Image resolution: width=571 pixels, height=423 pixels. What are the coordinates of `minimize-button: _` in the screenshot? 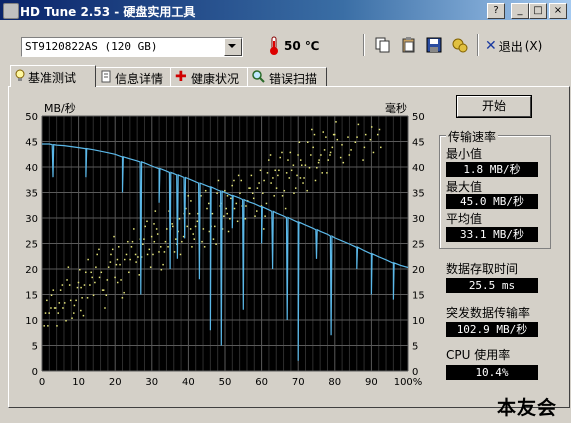 It's located at (520, 11).